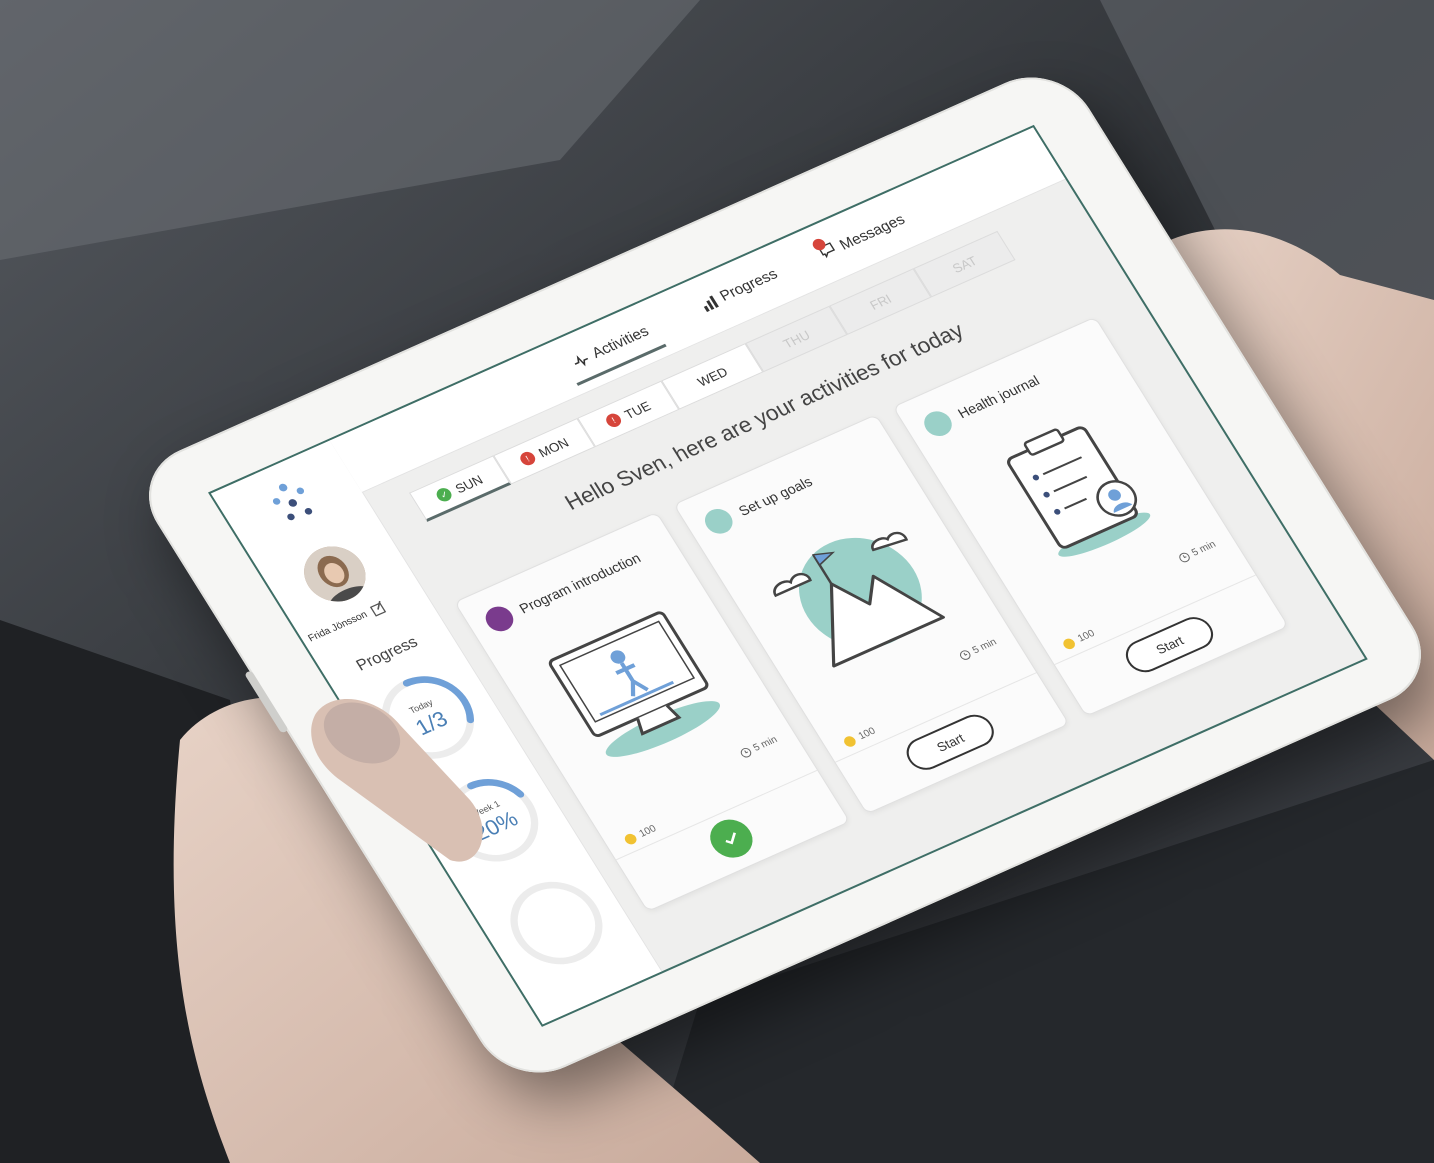 This screenshot has width=1434, height=1163. I want to click on video-monitor-illustration, so click(634, 684).